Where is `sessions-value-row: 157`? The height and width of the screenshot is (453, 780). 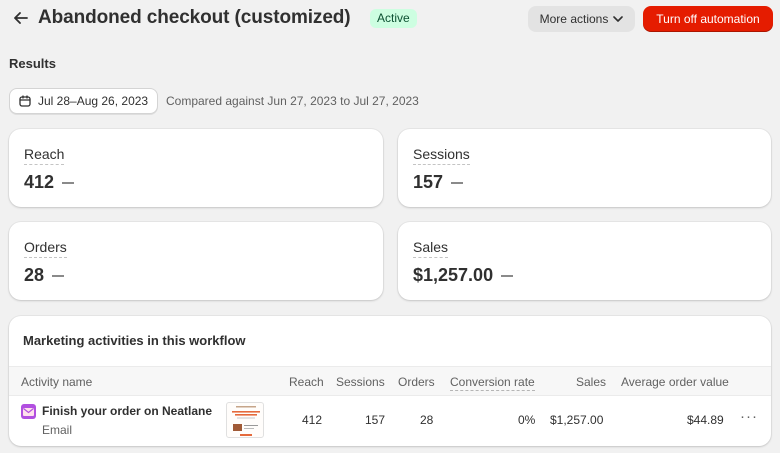 sessions-value-row: 157 is located at coordinates (438, 182).